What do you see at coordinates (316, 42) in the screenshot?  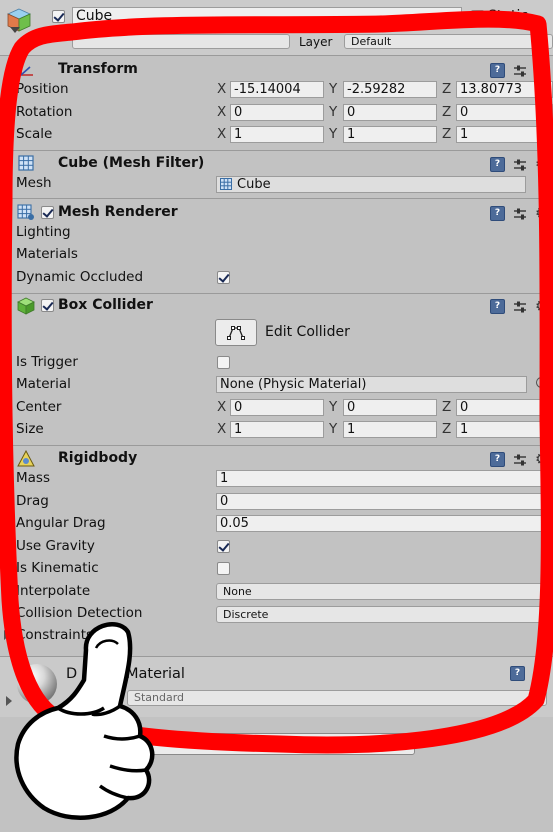 I see `layer-label: Layer` at bounding box center [316, 42].